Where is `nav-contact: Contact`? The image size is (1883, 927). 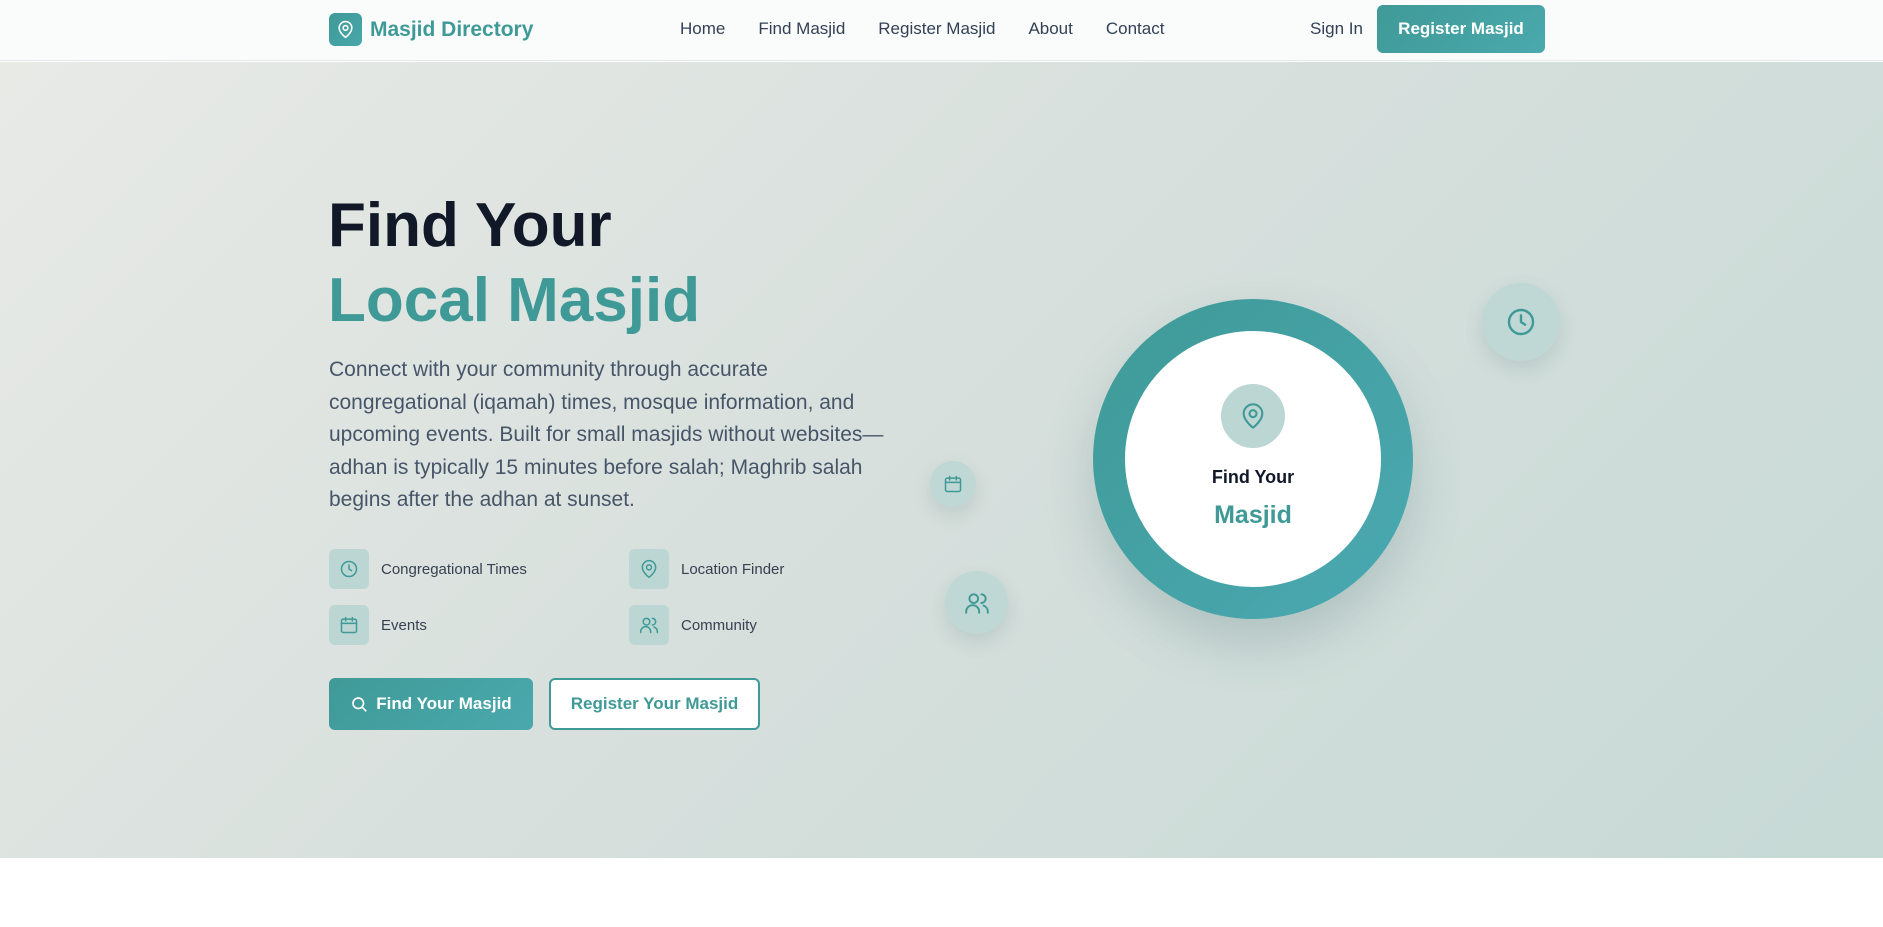 nav-contact: Contact is located at coordinates (1135, 29).